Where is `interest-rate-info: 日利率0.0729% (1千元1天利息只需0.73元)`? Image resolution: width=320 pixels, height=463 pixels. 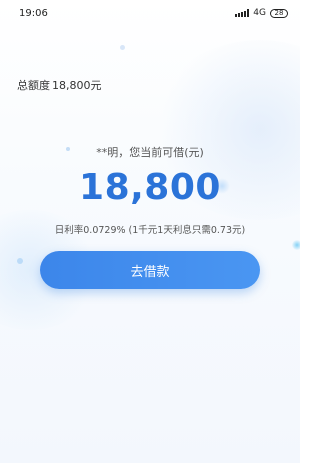 interest-rate-info: 日利率0.0729% (1千元1天利息只需0.73元) is located at coordinates (150, 230).